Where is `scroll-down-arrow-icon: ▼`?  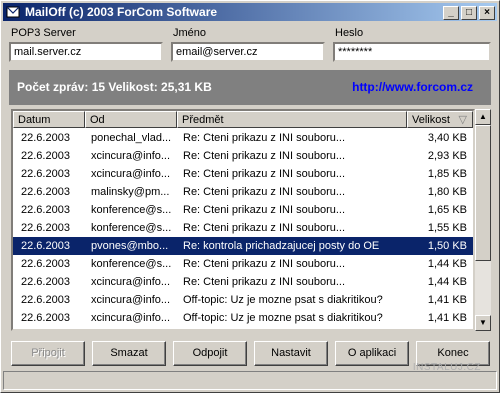
scroll-down-arrow-icon: ▼ is located at coordinates (483, 323).